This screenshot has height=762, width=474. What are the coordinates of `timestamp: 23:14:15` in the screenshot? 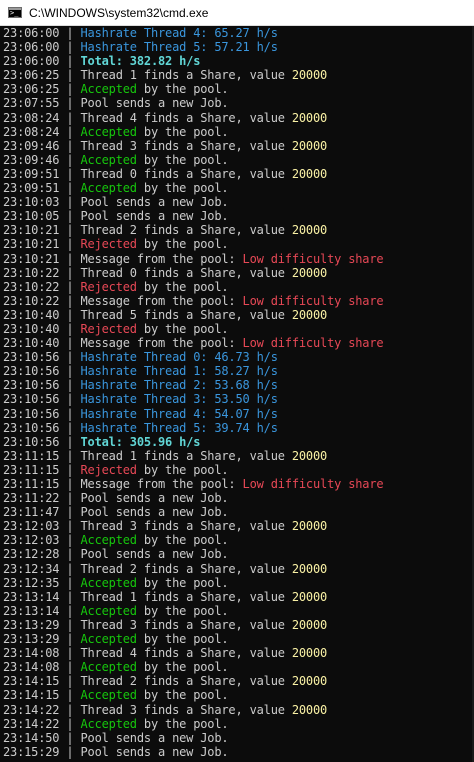 It's located at (31, 681).